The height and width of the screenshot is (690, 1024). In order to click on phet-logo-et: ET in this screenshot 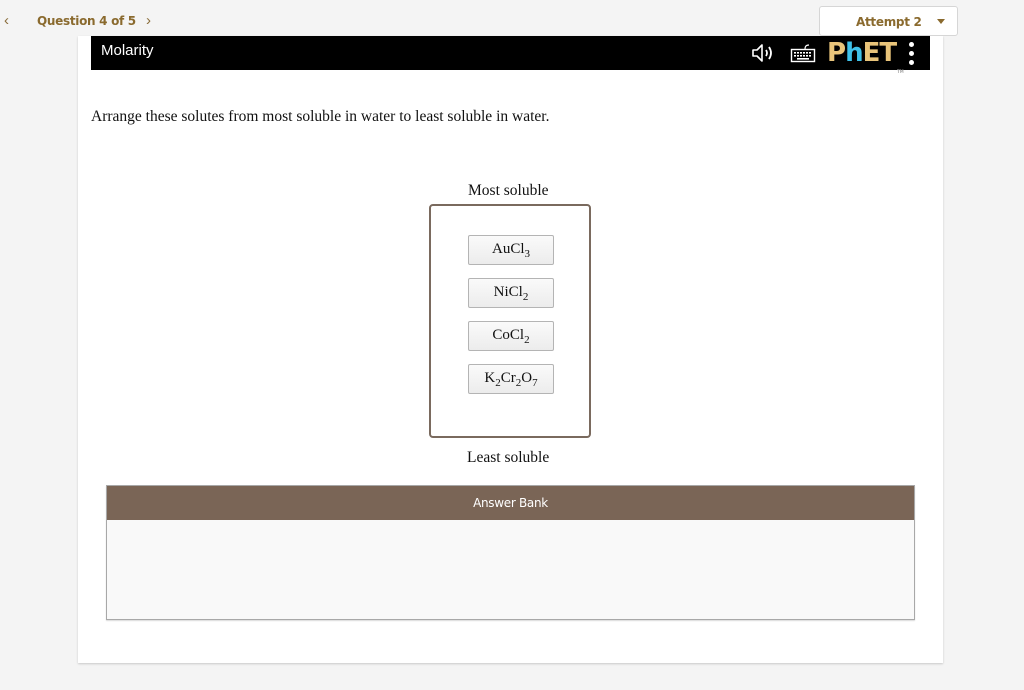, I will do `click(879, 53)`.